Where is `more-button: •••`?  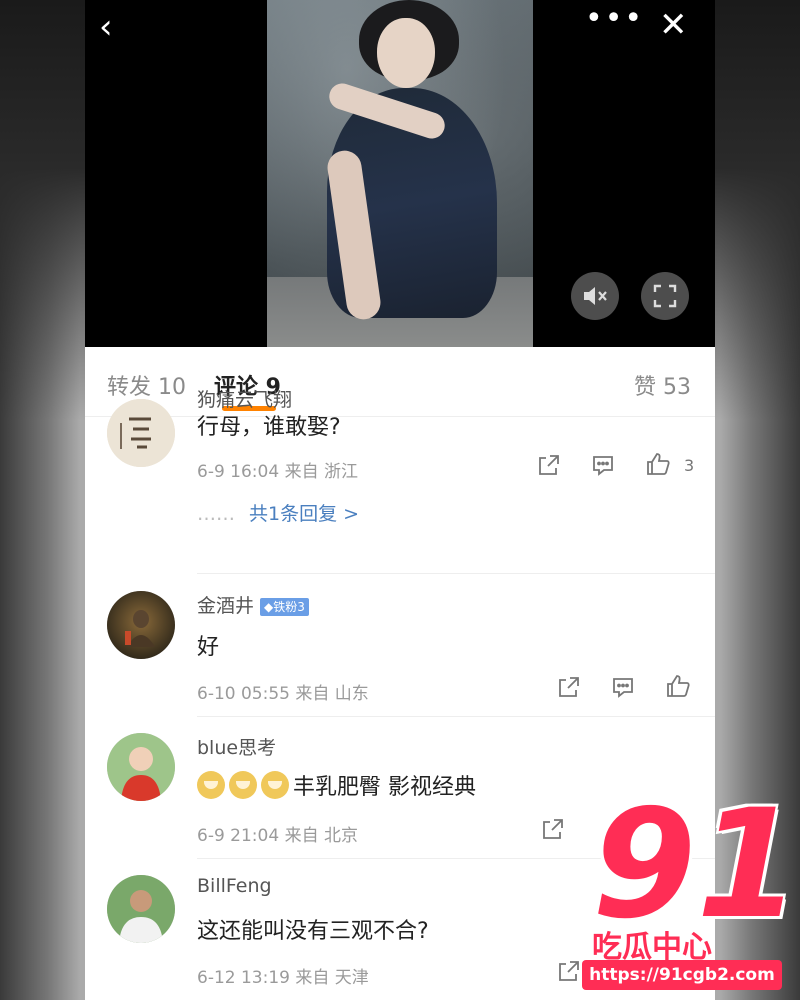 more-button: ••• is located at coordinates (614, 19).